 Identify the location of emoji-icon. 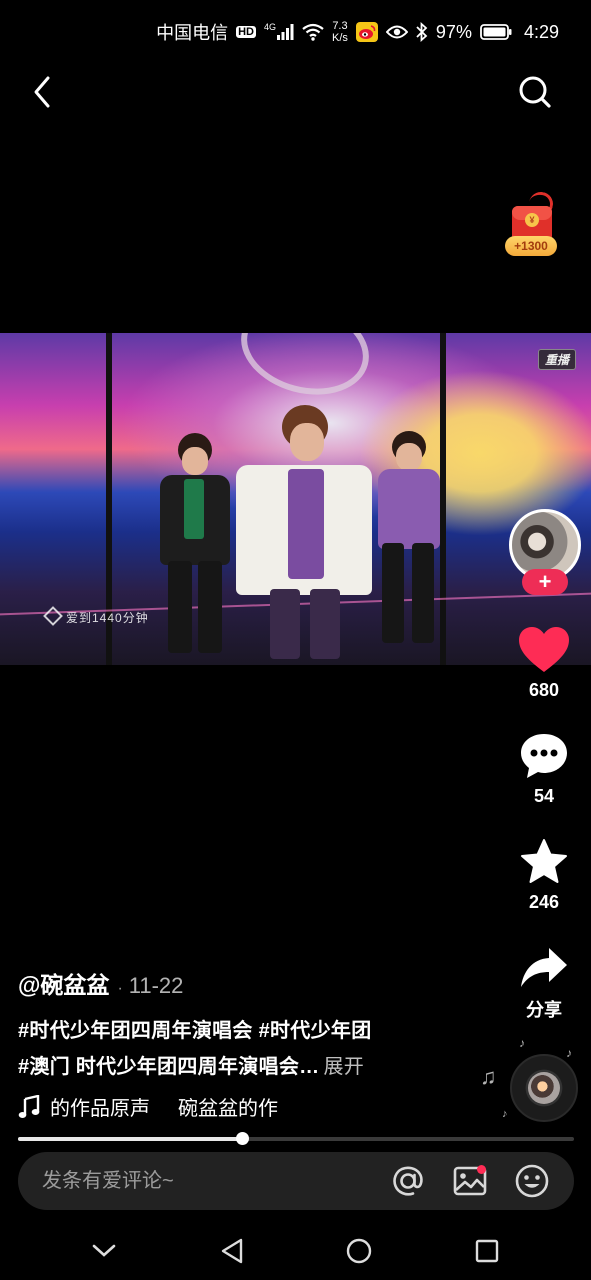
(532, 1181).